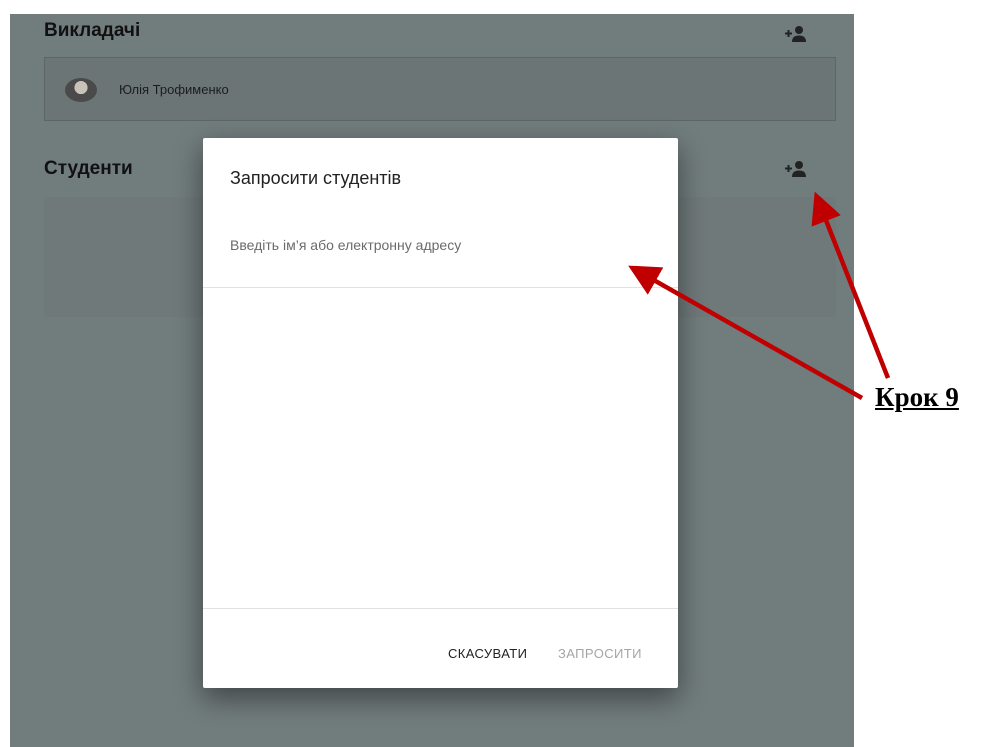 This screenshot has height=747, width=1005. What do you see at coordinates (440, 608) in the screenshot?
I see `dialog-bottom-divider` at bounding box center [440, 608].